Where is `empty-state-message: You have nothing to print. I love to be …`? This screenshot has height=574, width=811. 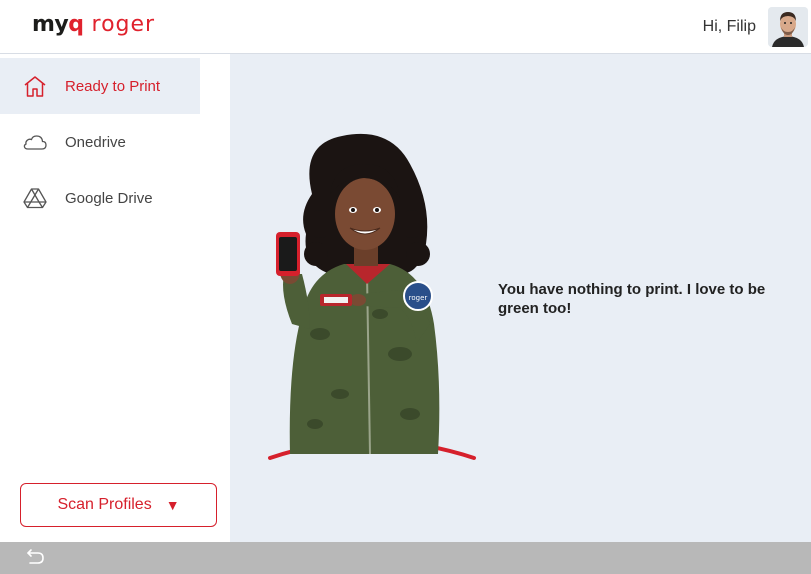 empty-state-message: You have nothing to print. I love to be … is located at coordinates (632, 299).